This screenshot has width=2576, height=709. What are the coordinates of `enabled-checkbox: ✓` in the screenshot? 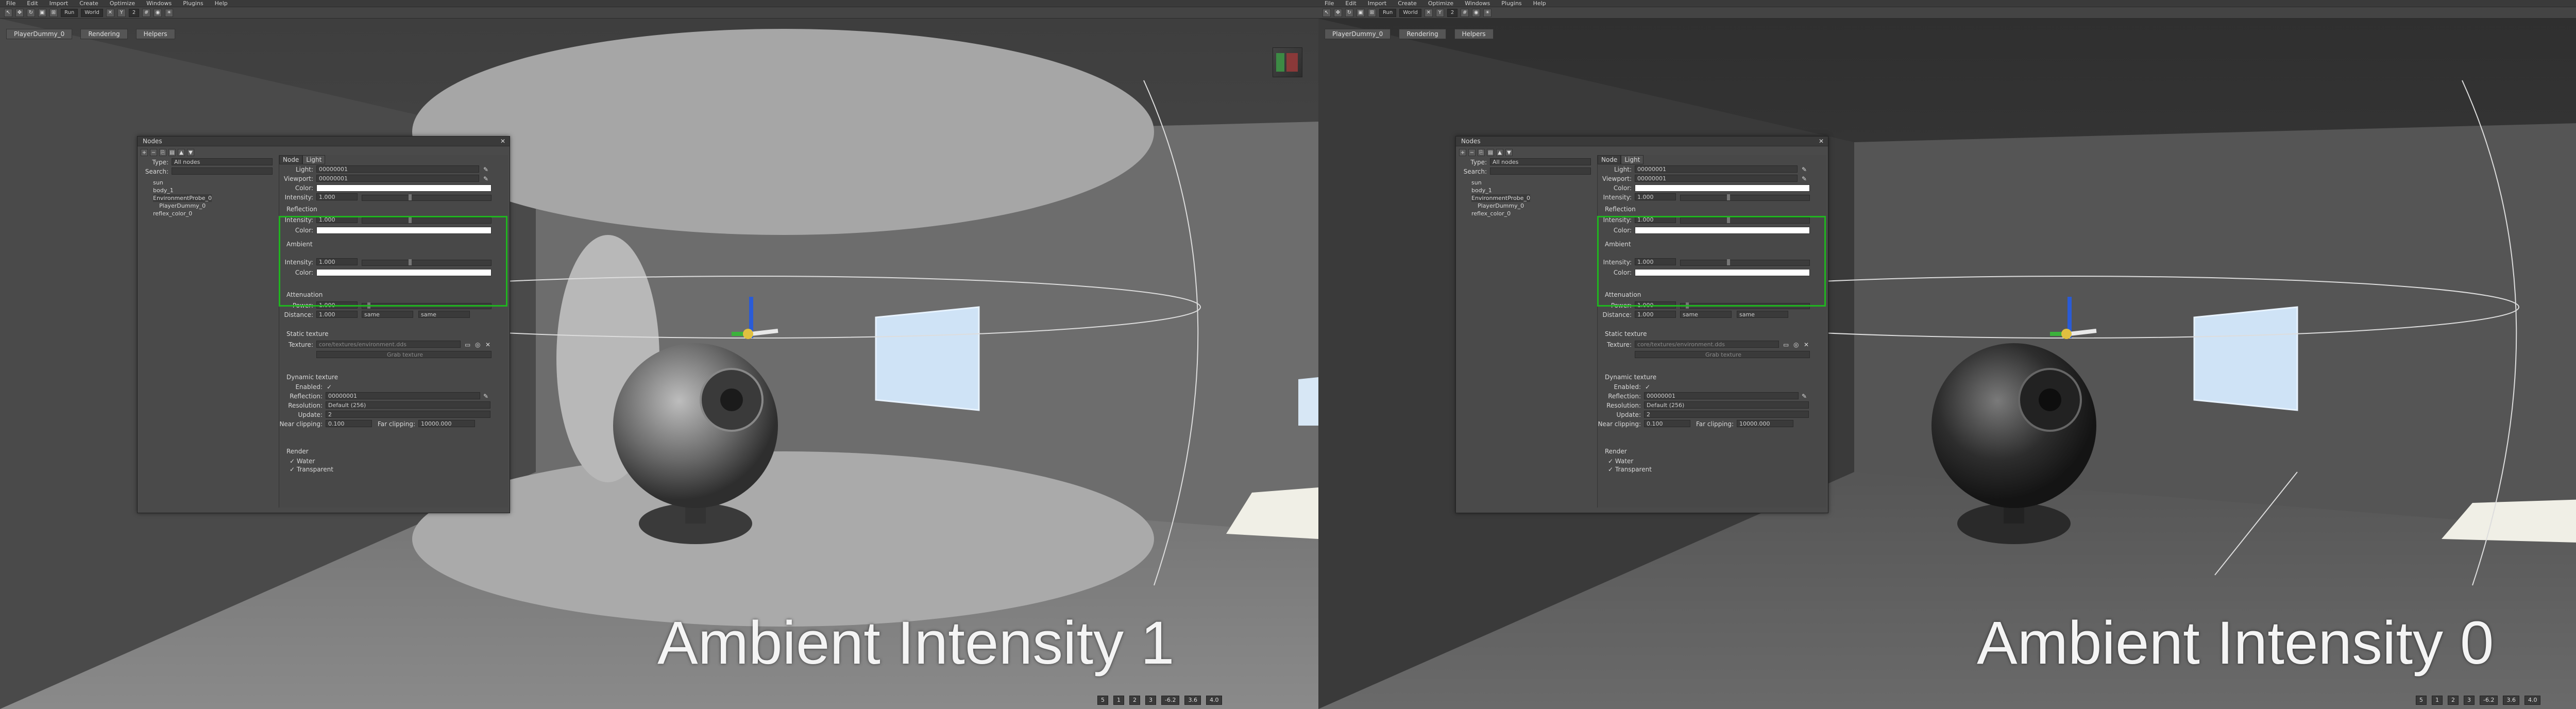 It's located at (1647, 387).